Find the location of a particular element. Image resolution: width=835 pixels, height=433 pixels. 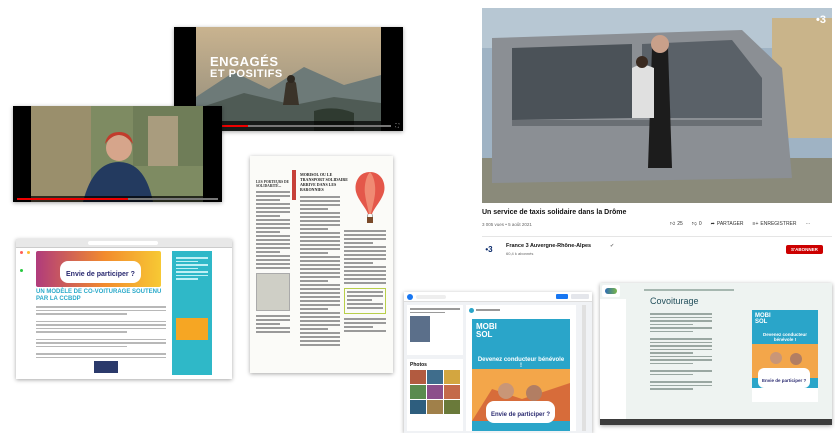

covoiturage-breadcrumb is located at coordinates (689, 290).